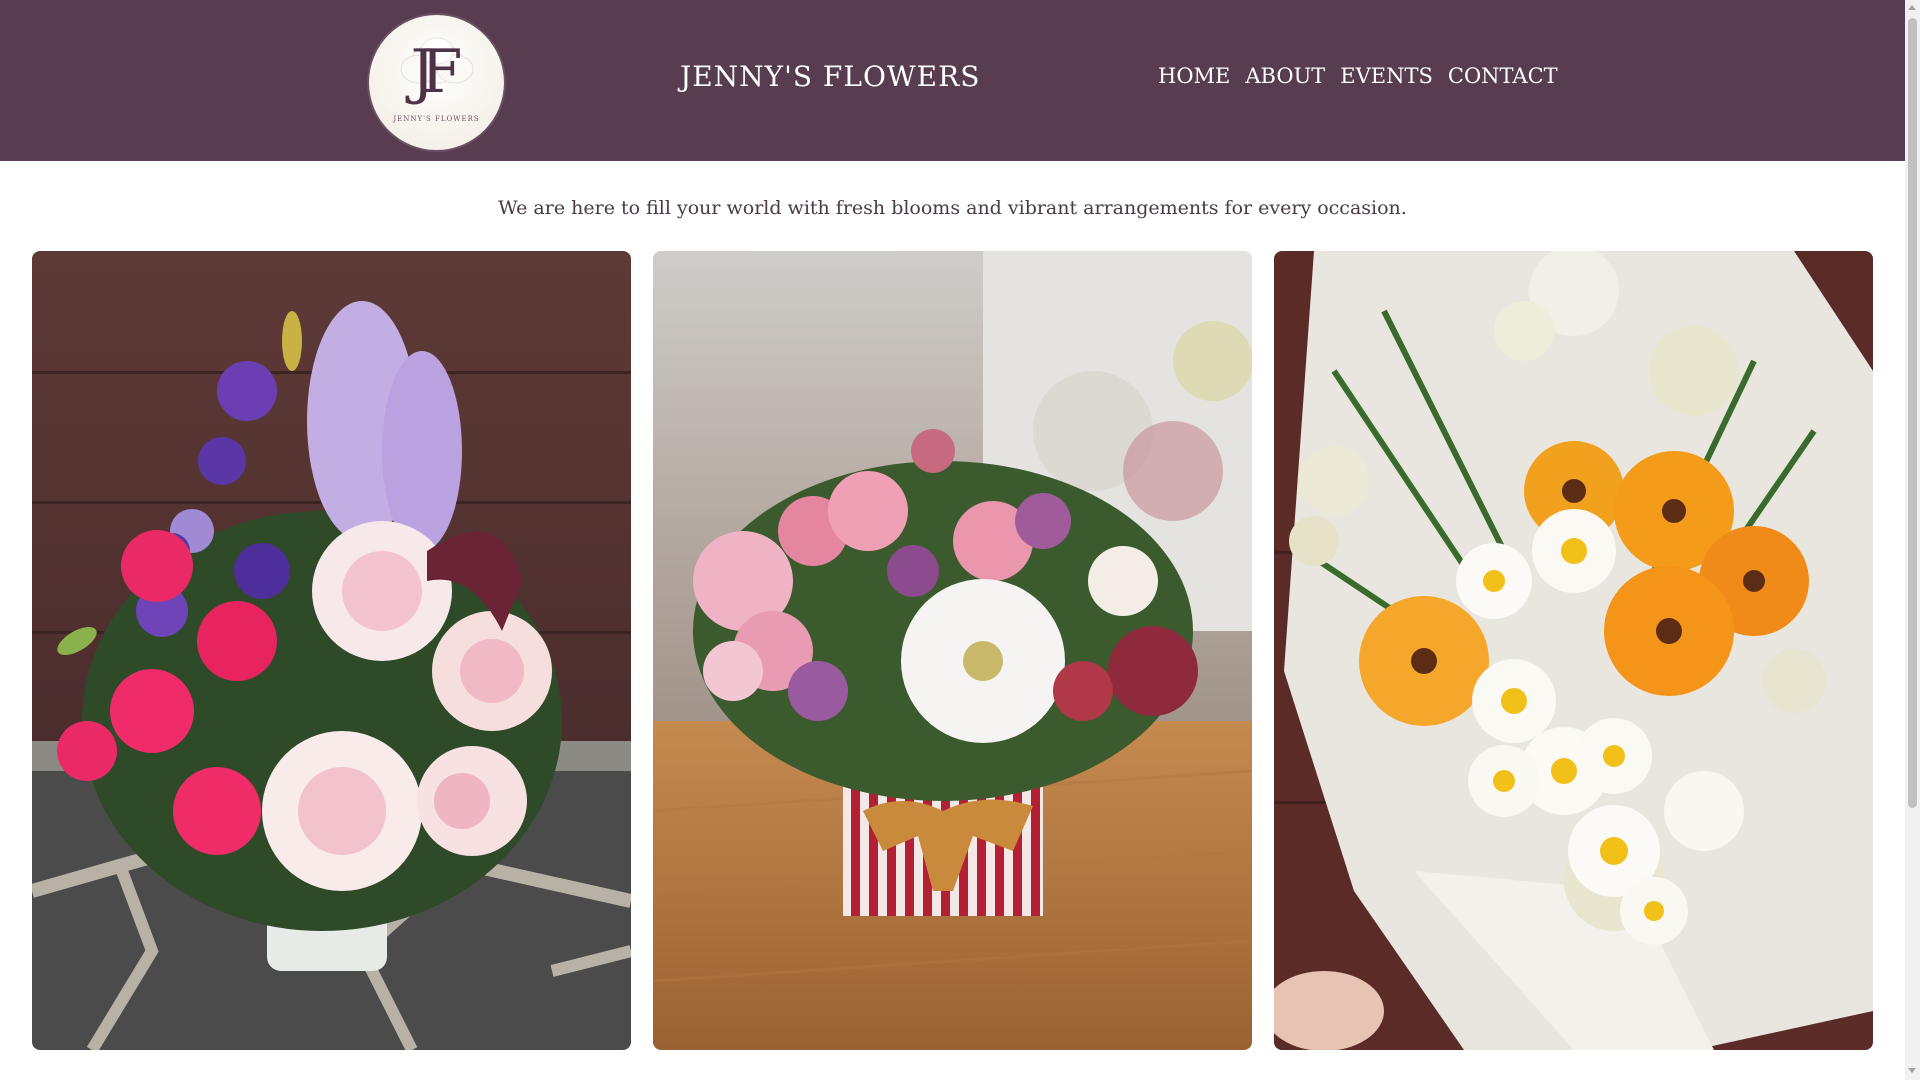 The image size is (1920, 1080). What do you see at coordinates (1912, 413) in the screenshot?
I see `scrollbar-thumb` at bounding box center [1912, 413].